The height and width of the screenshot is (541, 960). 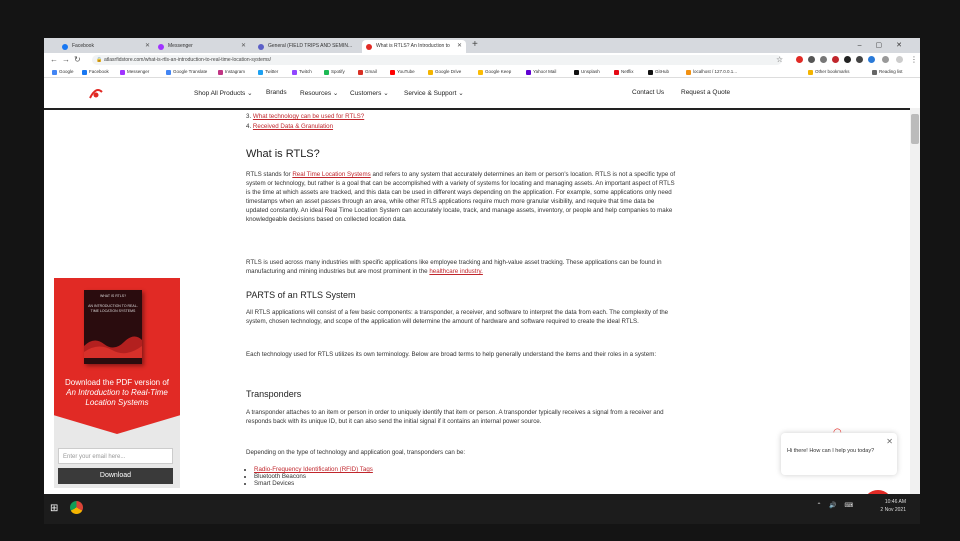 I want to click on bookmark-yahoo: Yahoo! Mail, so click(x=541, y=72).